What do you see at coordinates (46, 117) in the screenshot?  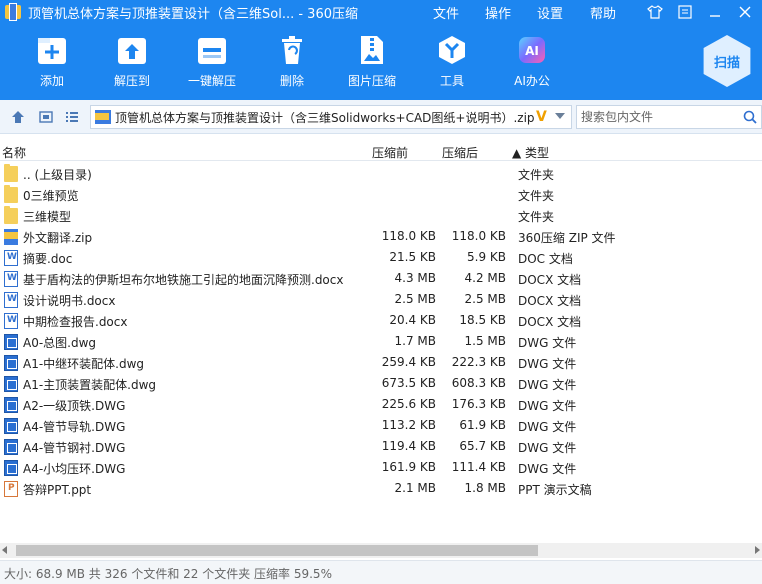 I see `thumbnail-view-icon` at bounding box center [46, 117].